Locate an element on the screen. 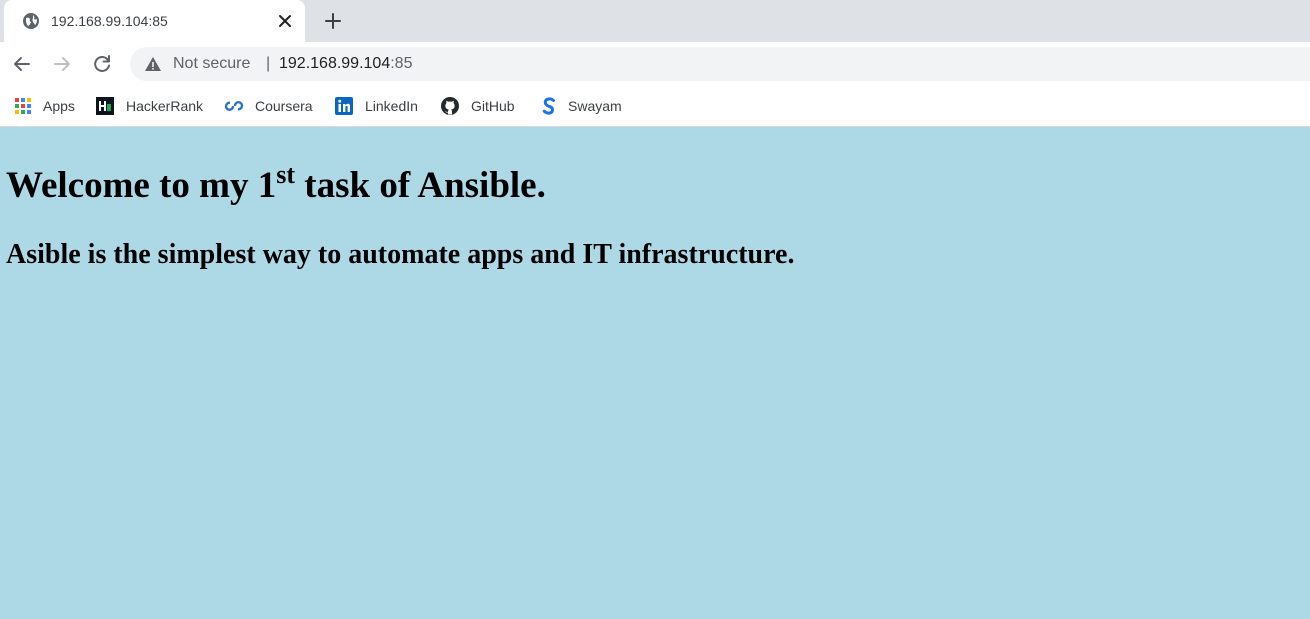  bookmark-label: GitHub is located at coordinates (493, 106).